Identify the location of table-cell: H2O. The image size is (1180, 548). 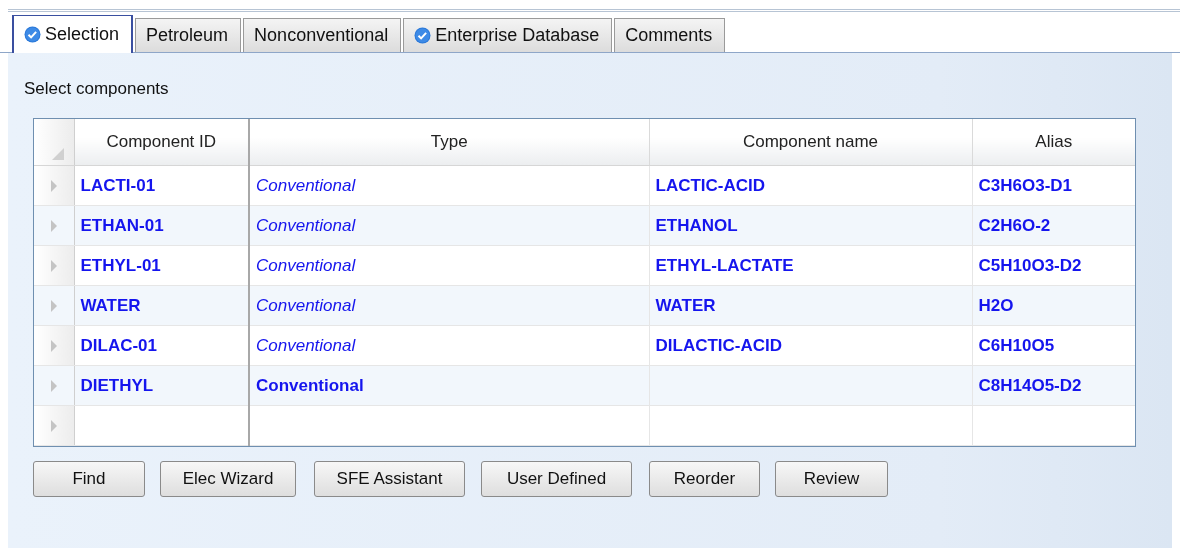
(1053, 305).